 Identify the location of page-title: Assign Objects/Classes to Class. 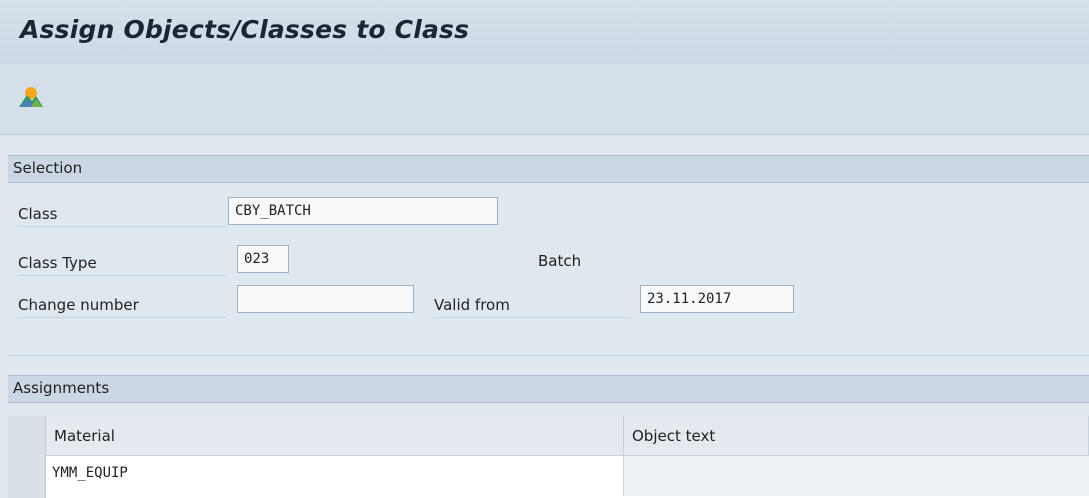
(245, 29).